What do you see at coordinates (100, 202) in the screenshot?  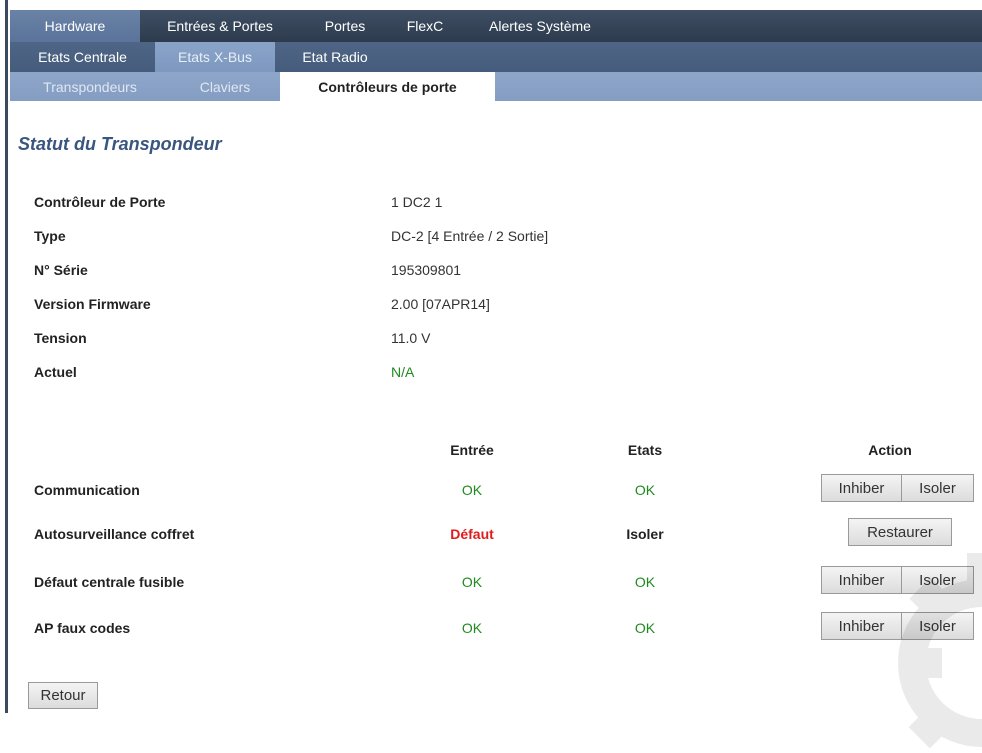 I see `controller-label: Contrôleur de Porte` at bounding box center [100, 202].